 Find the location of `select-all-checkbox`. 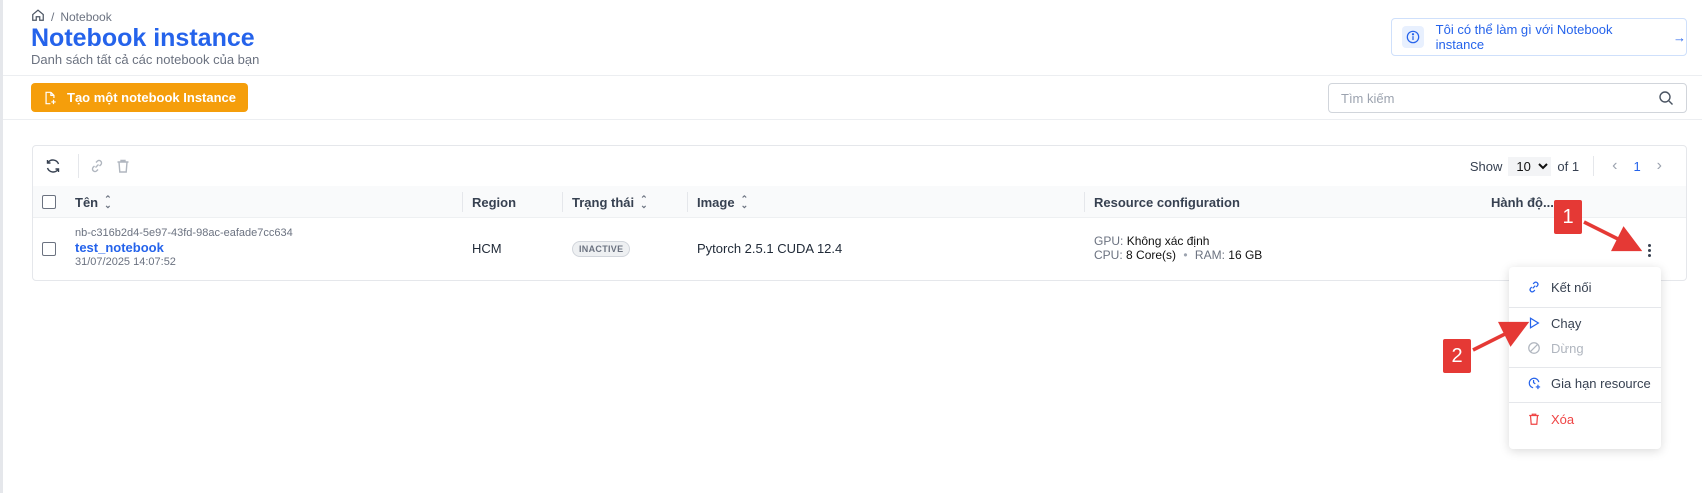

select-all-checkbox is located at coordinates (49, 202).